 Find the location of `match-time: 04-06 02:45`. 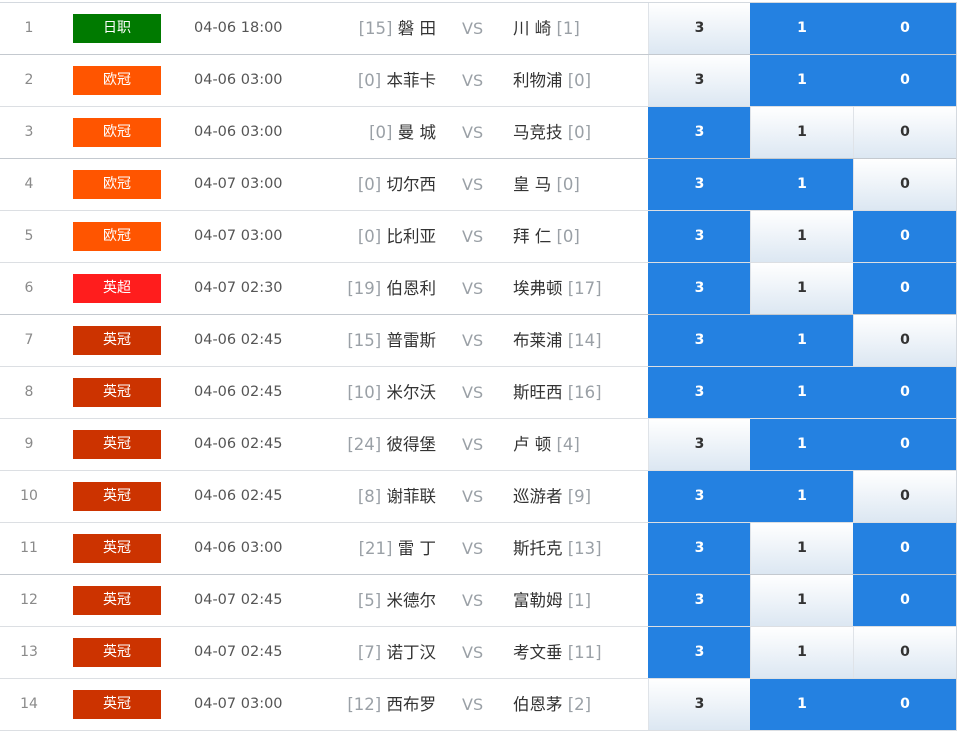

match-time: 04-06 02:45 is located at coordinates (238, 340).